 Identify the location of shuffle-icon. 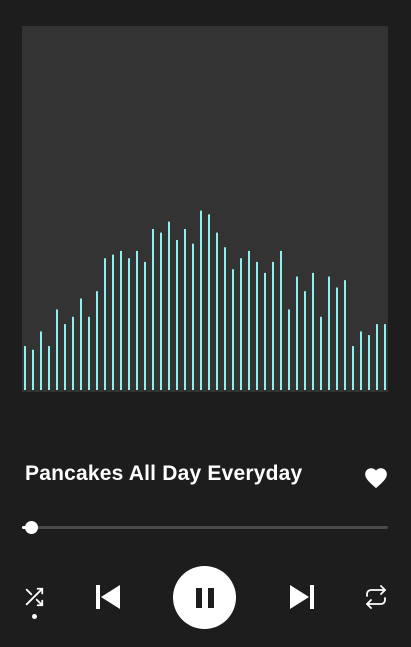
(34, 597).